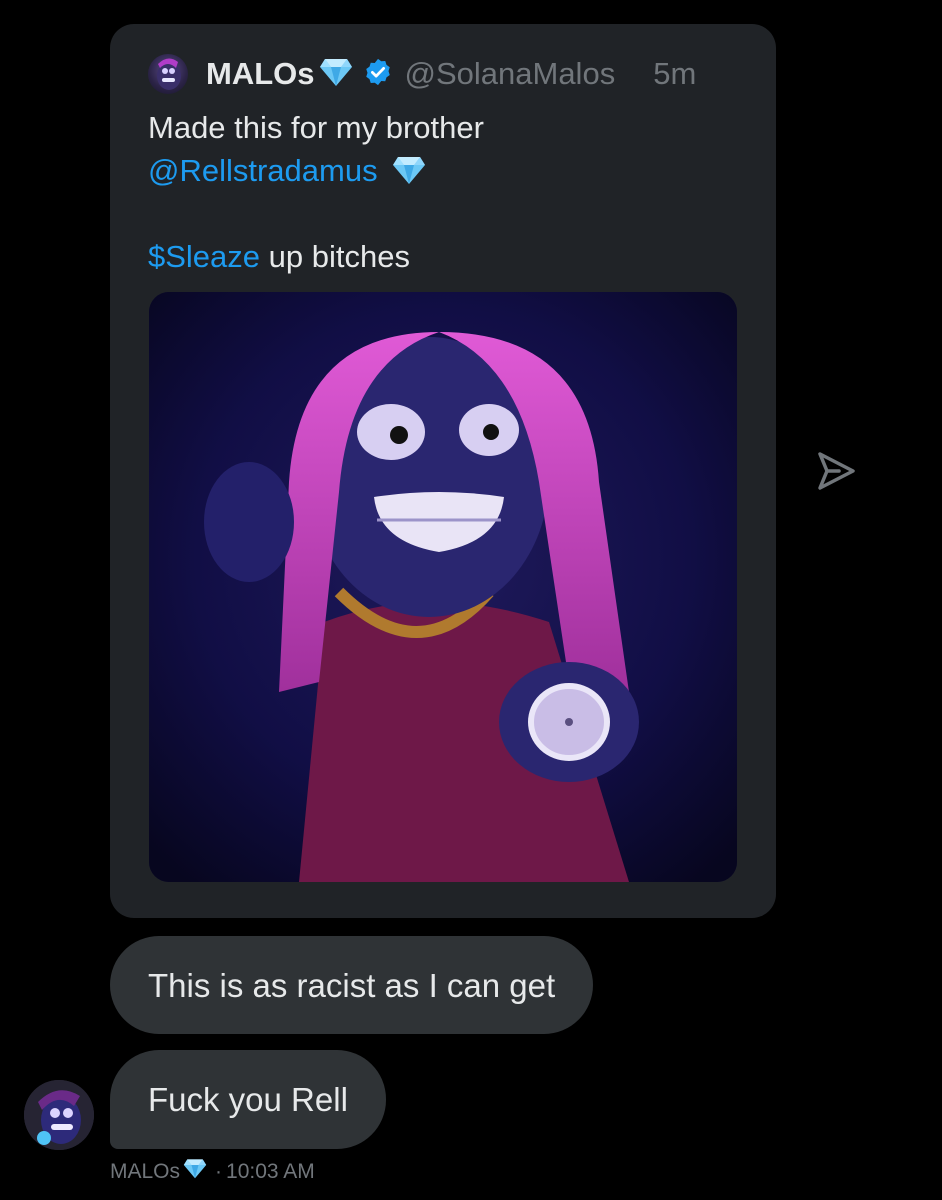 The image size is (942, 1200). Describe the element at coordinates (352, 985) in the screenshot. I see `message-bubble: This is as racist as I can get` at that location.